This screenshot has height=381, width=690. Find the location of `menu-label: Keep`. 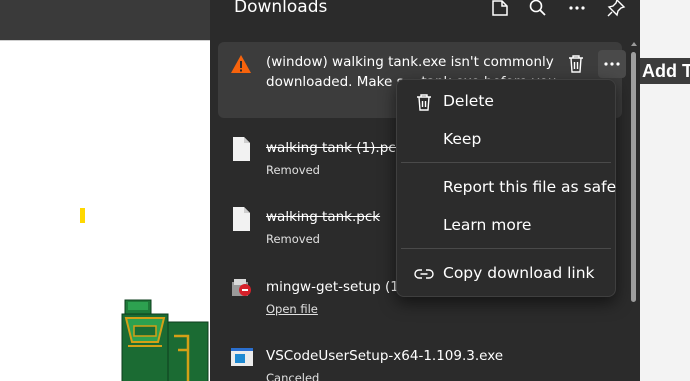

menu-label: Keep is located at coordinates (462, 139).